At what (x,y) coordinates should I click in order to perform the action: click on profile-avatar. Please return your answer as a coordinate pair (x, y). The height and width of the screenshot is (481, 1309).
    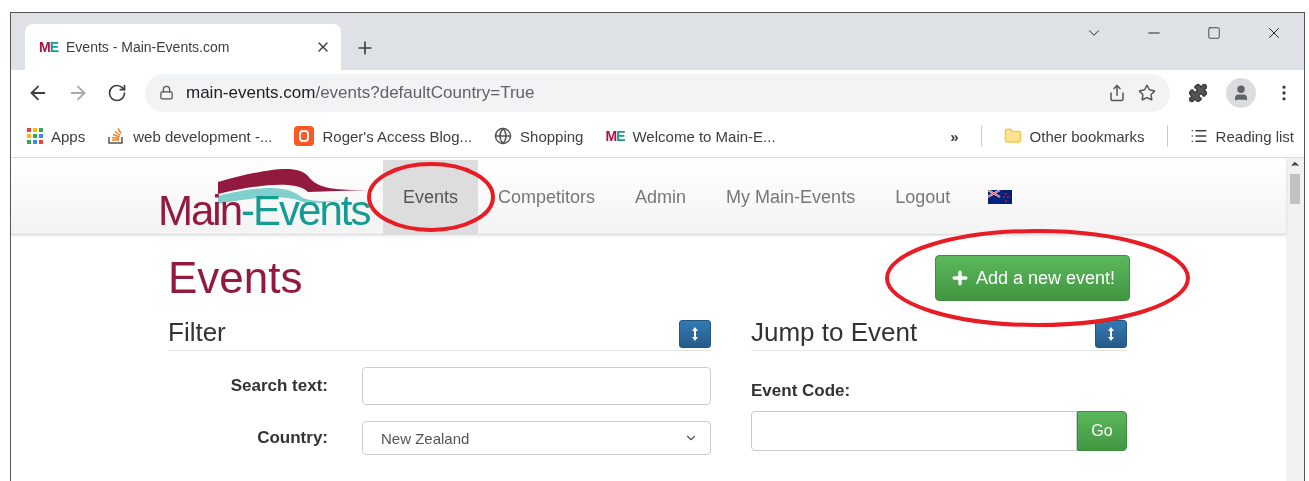
    Looking at the image, I should click on (1241, 92).